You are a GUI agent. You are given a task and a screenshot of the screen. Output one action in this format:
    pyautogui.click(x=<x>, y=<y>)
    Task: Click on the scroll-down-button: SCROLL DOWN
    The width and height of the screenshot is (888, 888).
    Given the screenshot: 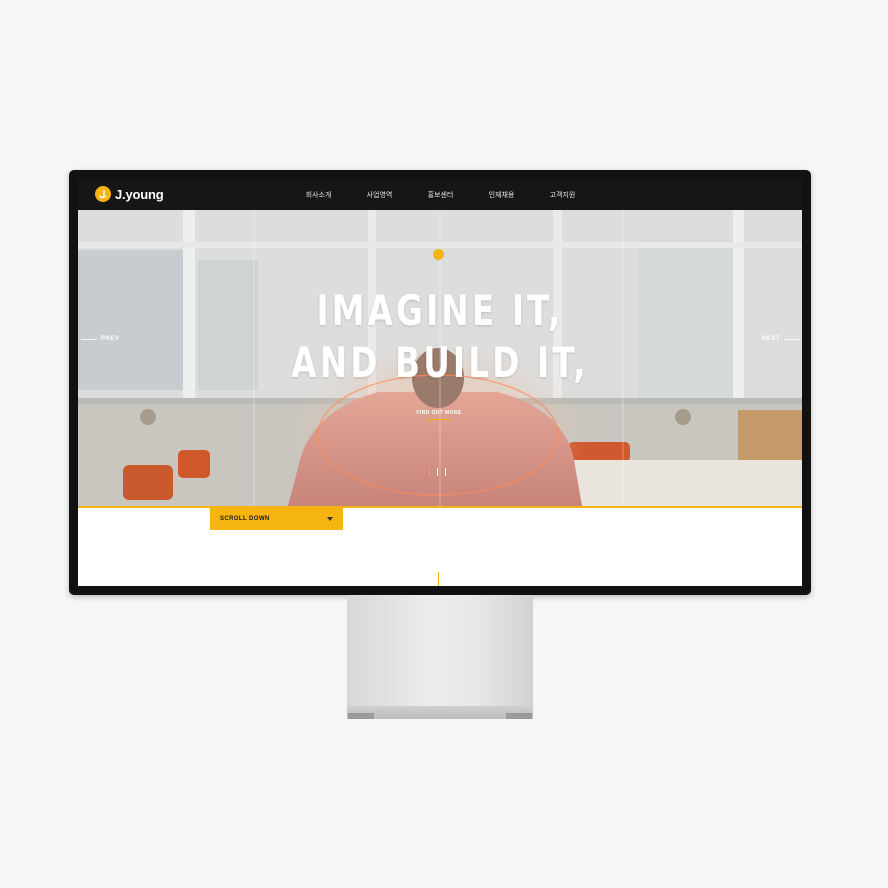 What is the action you would take?
    pyautogui.click(x=276, y=519)
    